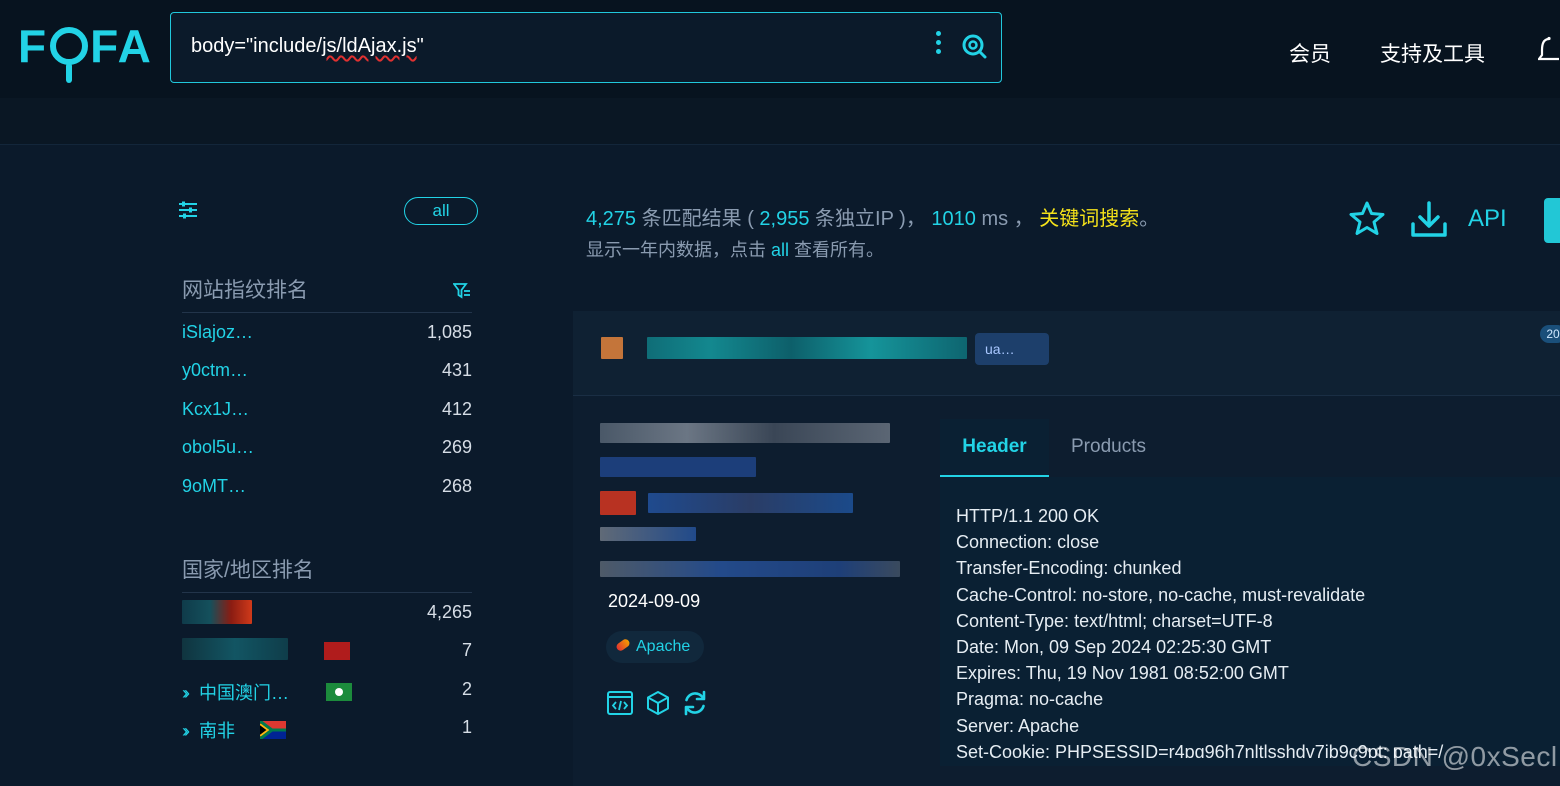 This screenshot has height=786, width=1560. What do you see at coordinates (337, 651) in the screenshot?
I see `country-flag-icon` at bounding box center [337, 651].